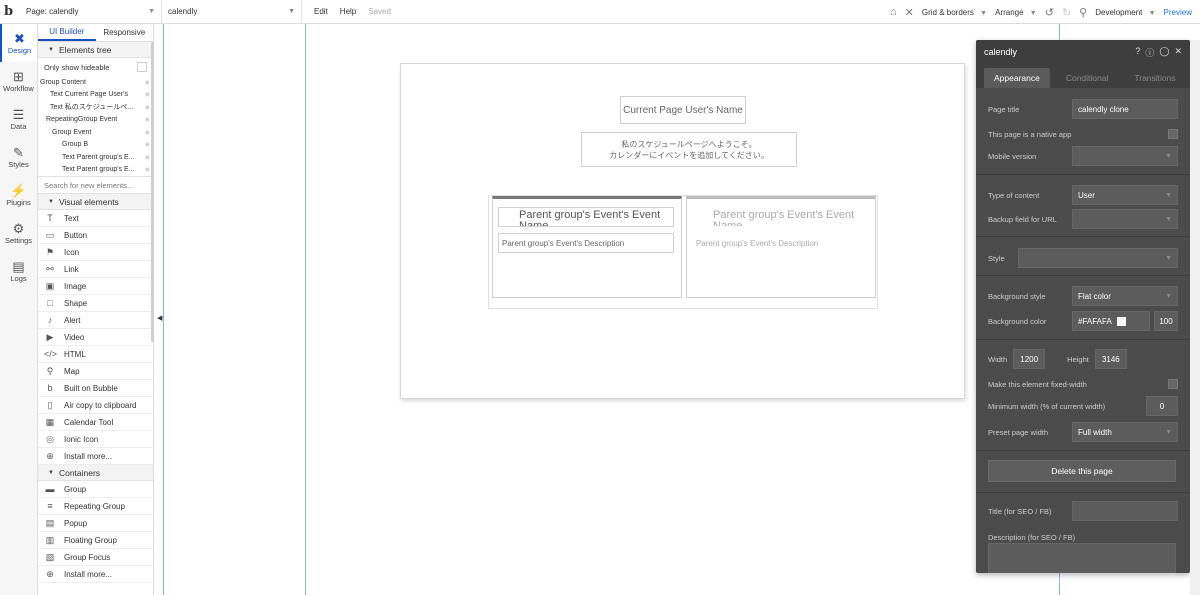 The height and width of the screenshot is (595, 1200). I want to click on bg-opacity-input: 100, so click(1166, 321).